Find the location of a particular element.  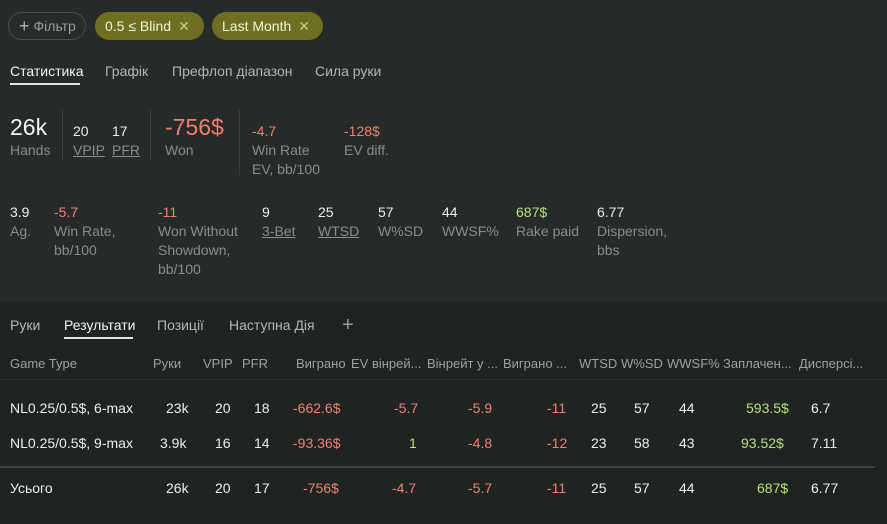

winrate-label: Win Rate, bb/100 is located at coordinates (85, 240).